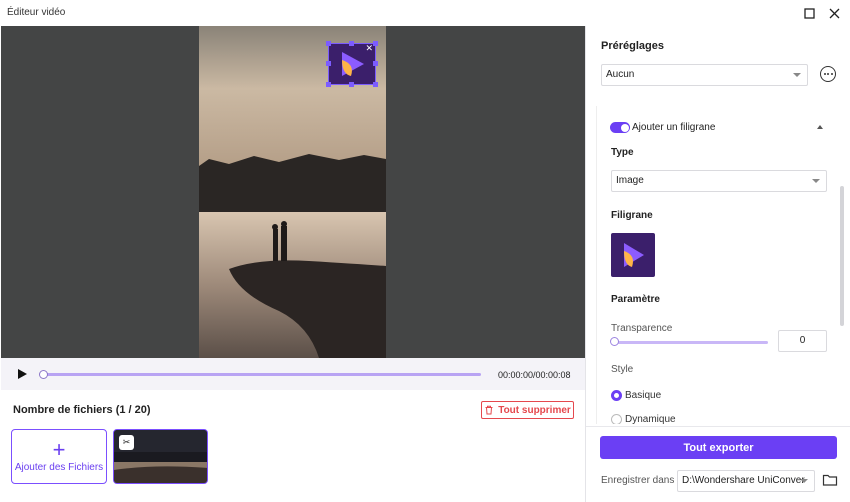 This screenshot has height=502, width=850. Describe the element at coordinates (534, 375) in the screenshot. I see `time-display: 00:00:00/00:00:08` at that location.